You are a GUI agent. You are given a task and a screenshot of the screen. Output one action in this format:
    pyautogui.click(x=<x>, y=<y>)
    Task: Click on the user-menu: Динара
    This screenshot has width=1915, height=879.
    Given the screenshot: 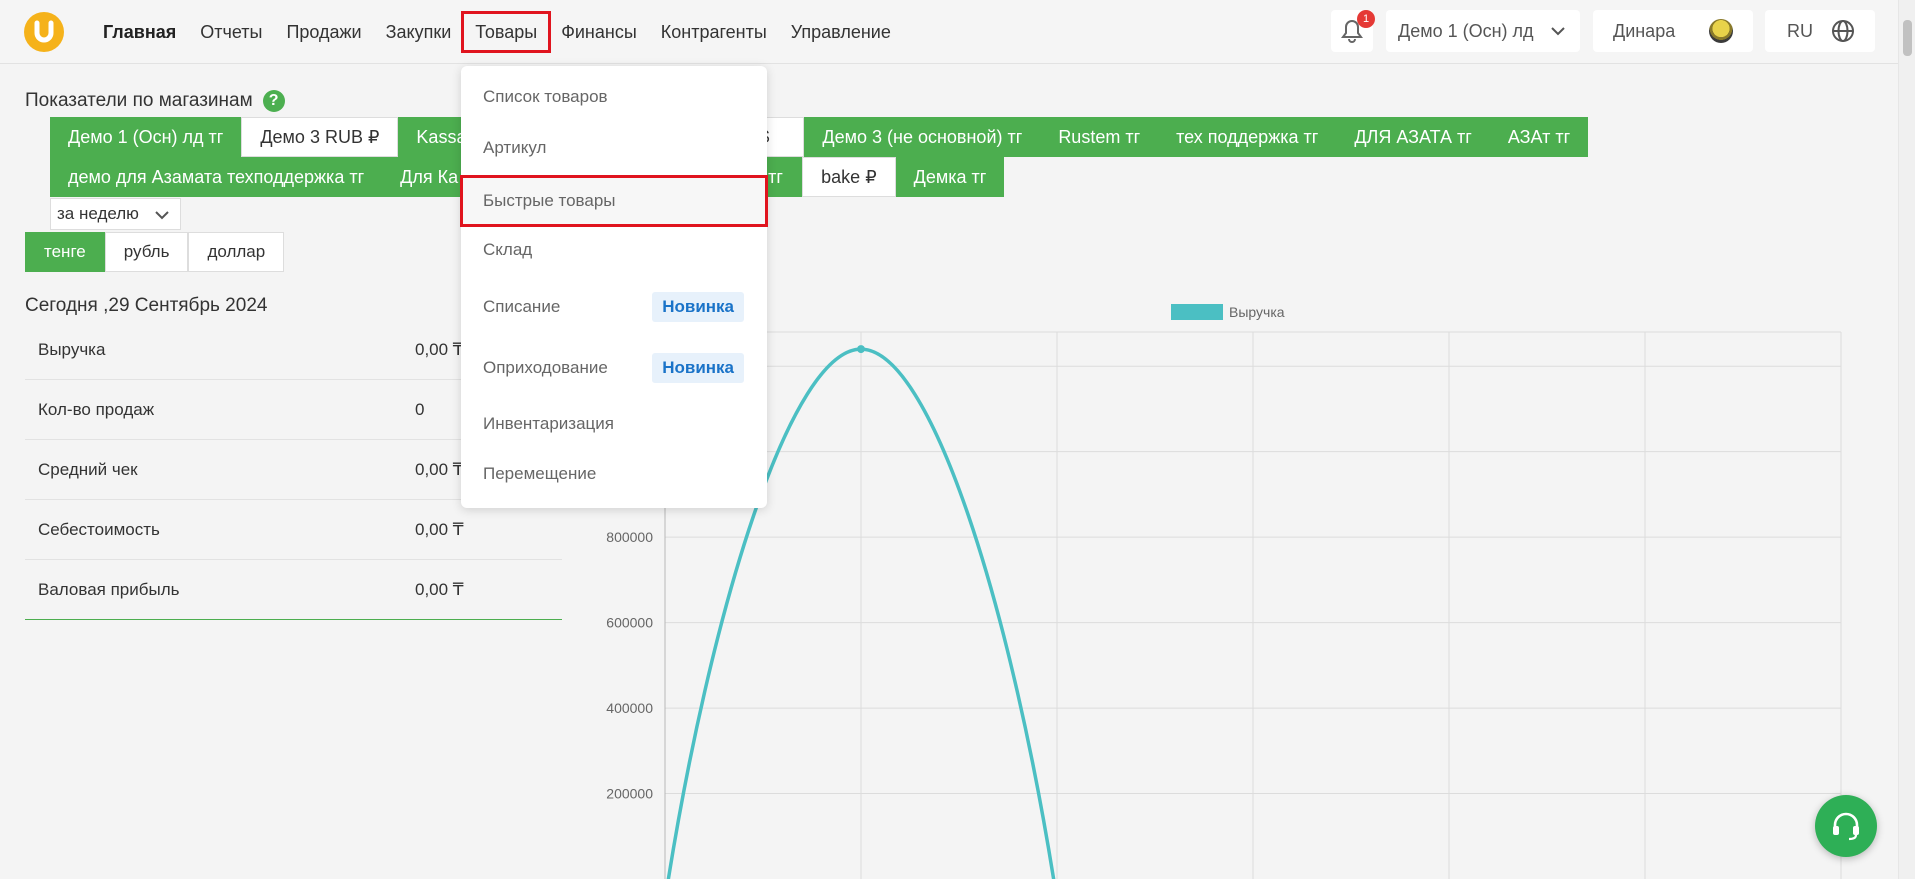 What is the action you would take?
    pyautogui.click(x=1673, y=31)
    